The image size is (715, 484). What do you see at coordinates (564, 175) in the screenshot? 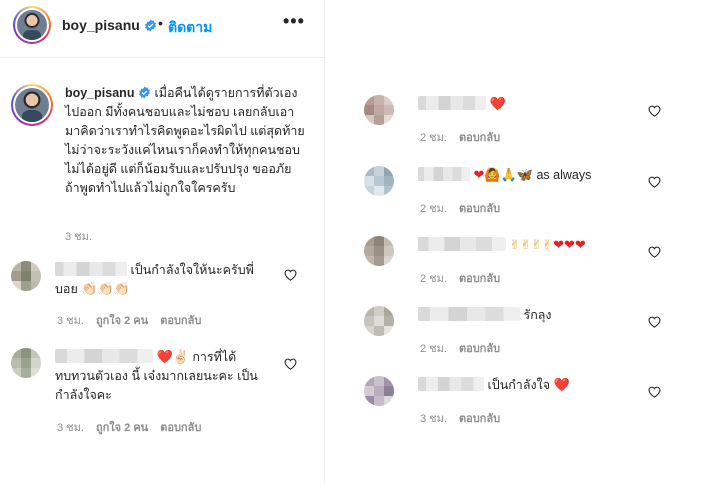
I see `comment-text: as always` at bounding box center [564, 175].